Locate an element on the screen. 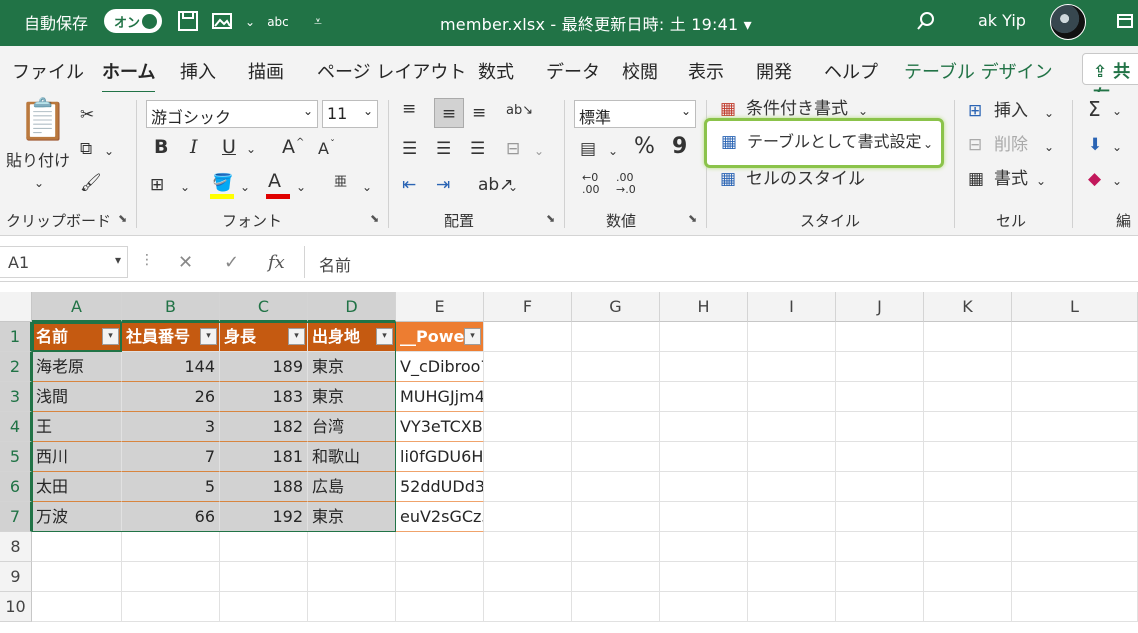  tab-formulas: 数式 is located at coordinates (496, 71).